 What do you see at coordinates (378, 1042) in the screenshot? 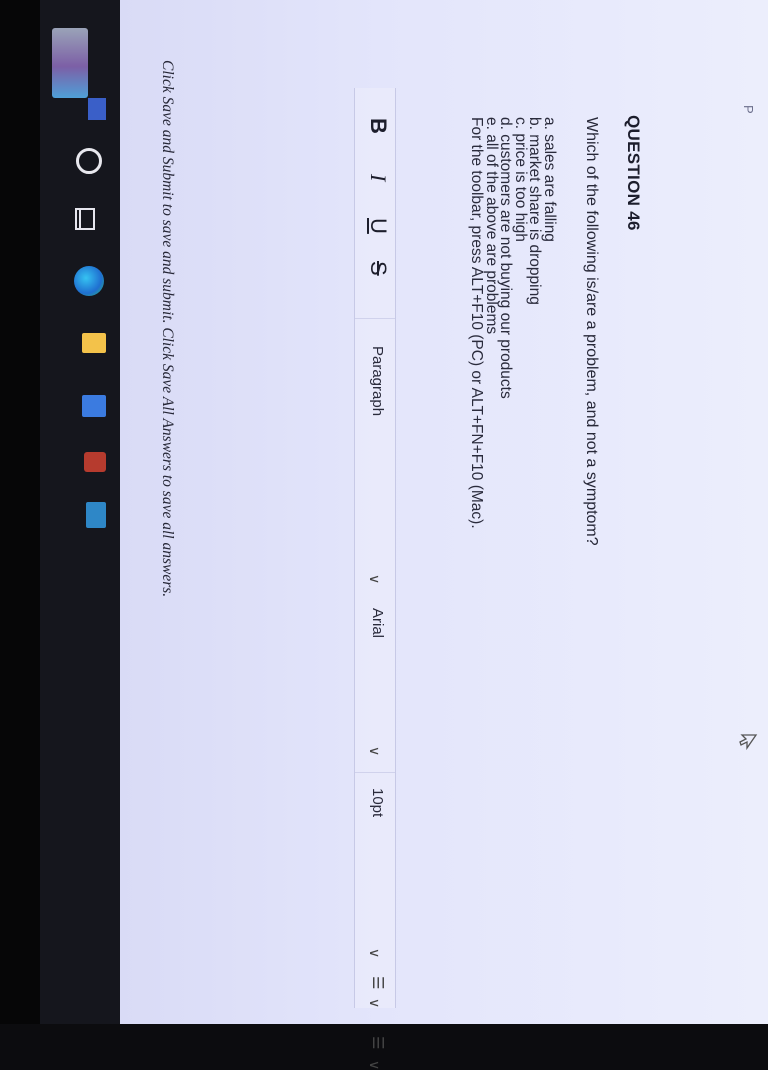
I see `numbered-list-icon: ☰` at bounding box center [378, 1042].